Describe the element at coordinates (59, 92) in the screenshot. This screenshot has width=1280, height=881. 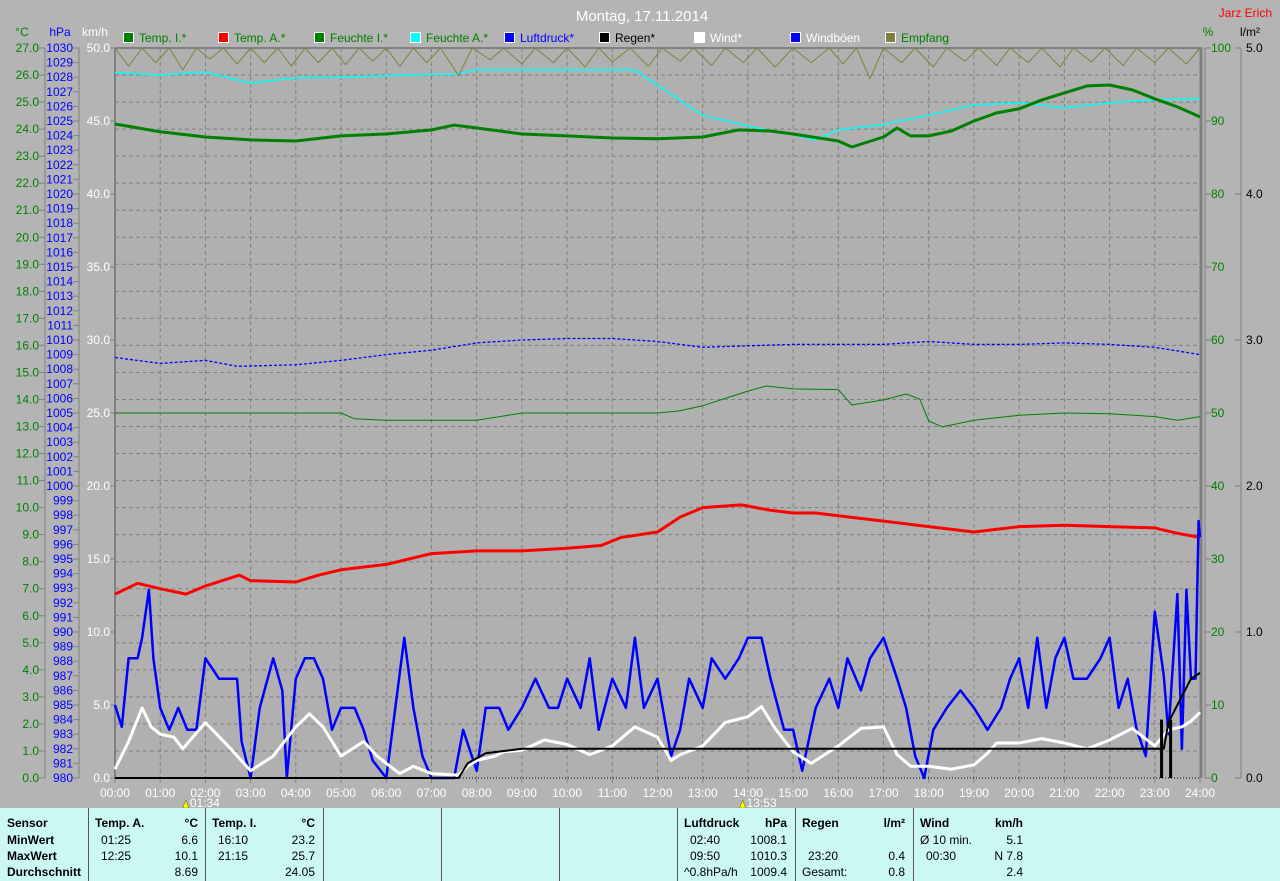
I see `hpa-tick-label: 1027` at that location.